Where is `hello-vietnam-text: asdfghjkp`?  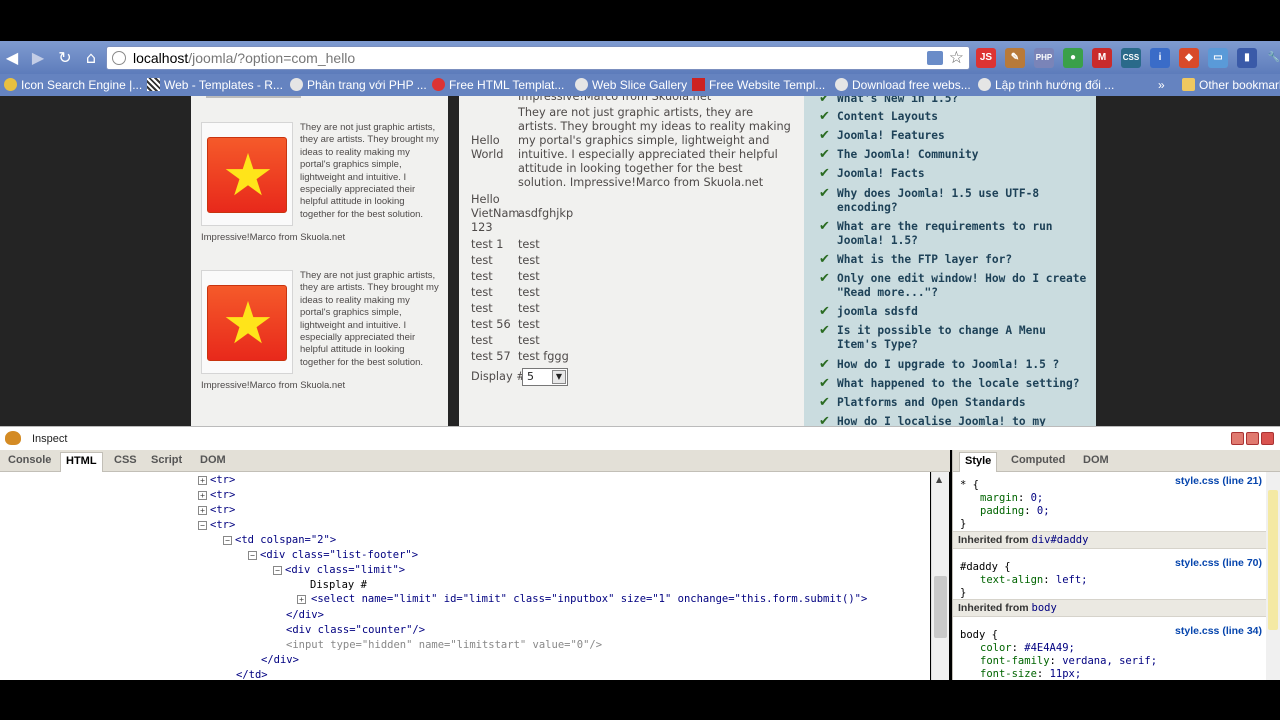
hello-vietnam-text: asdfghjkp is located at coordinates (546, 213).